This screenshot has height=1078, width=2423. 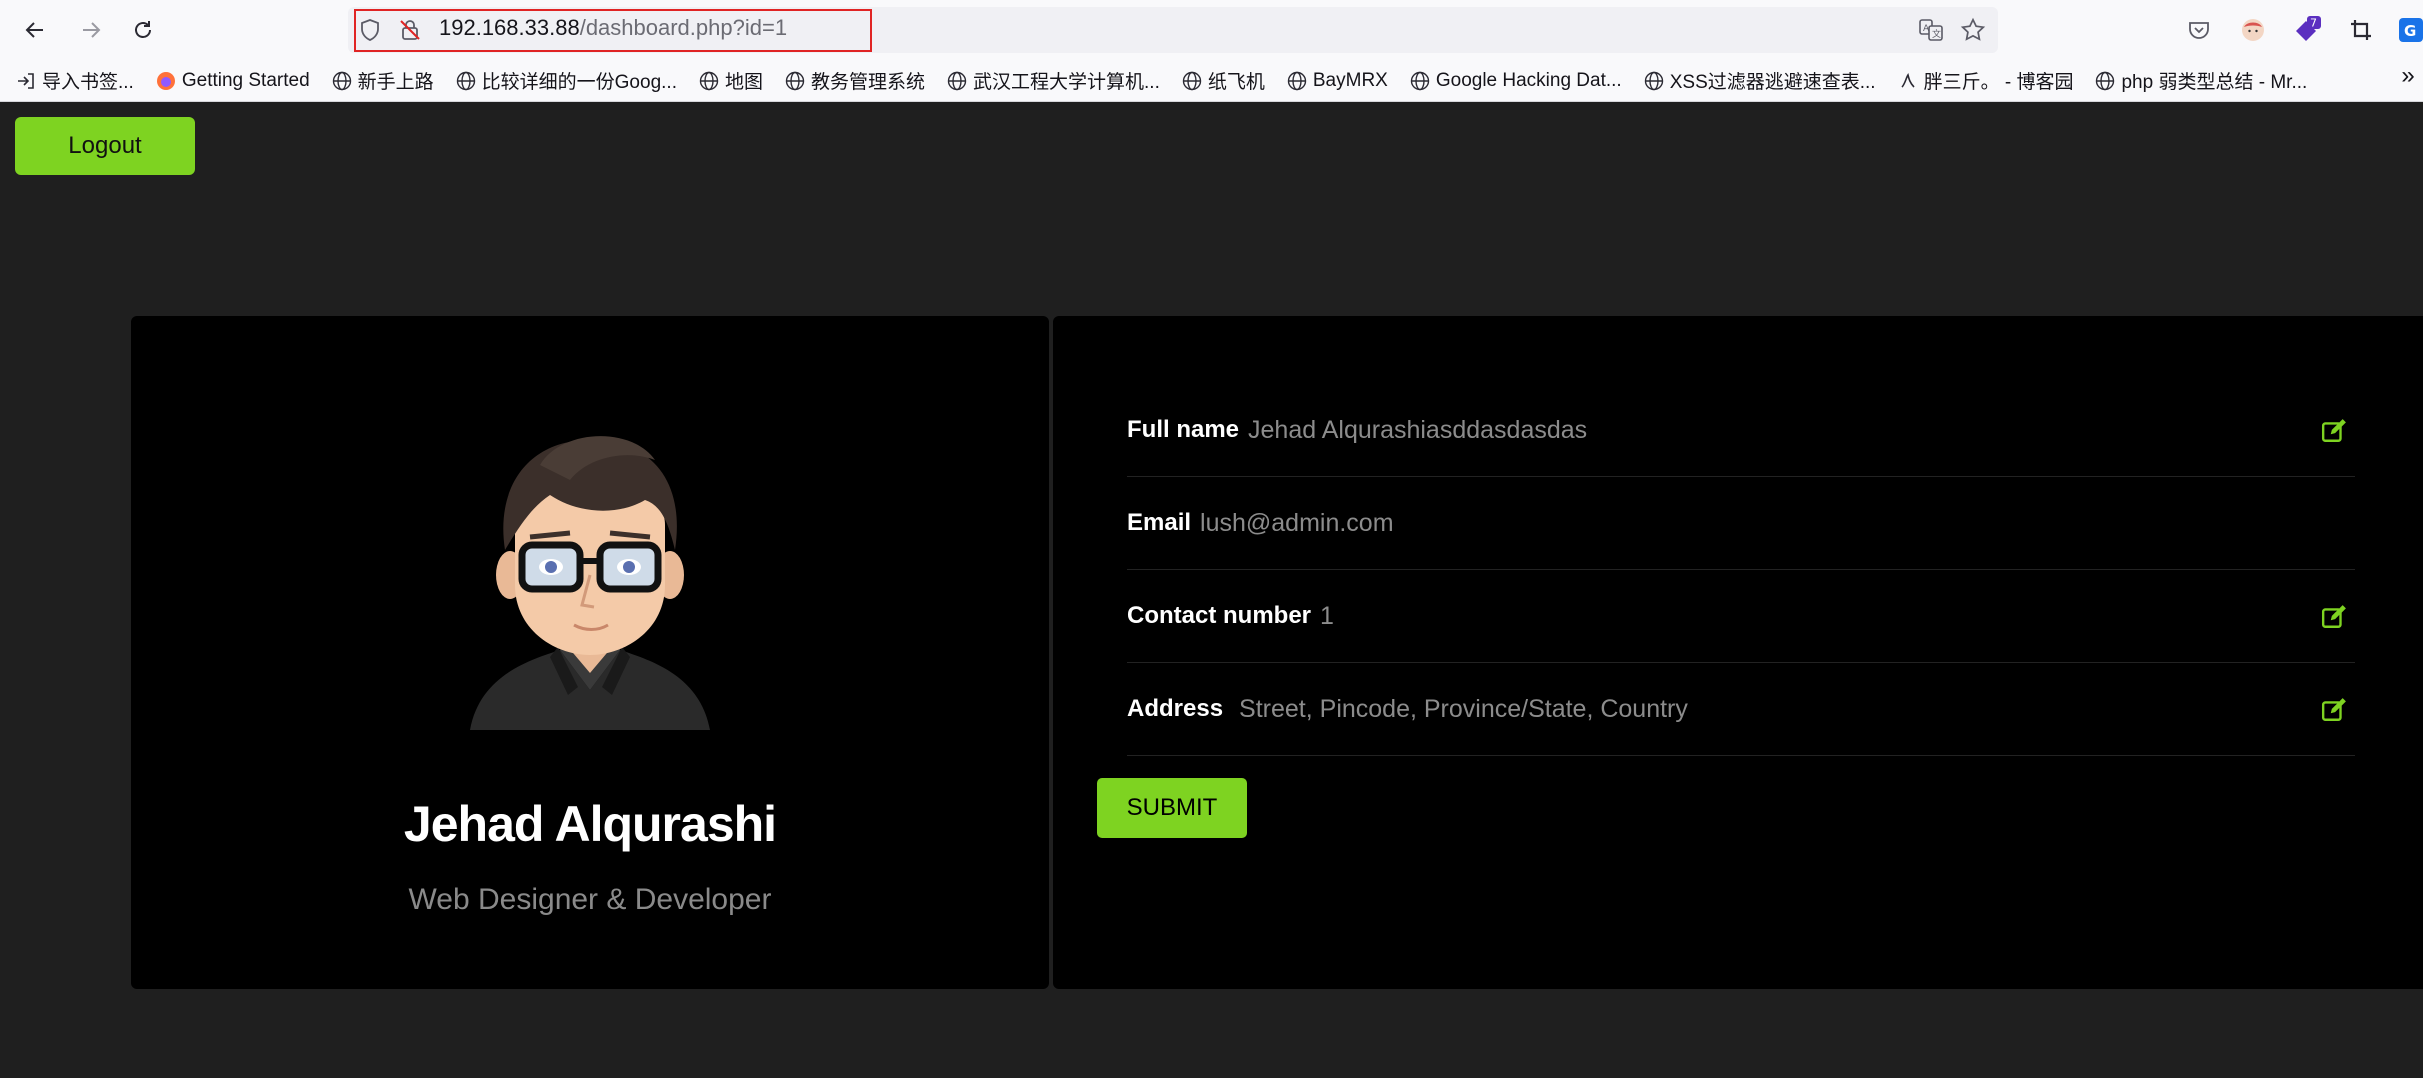 I want to click on profile-avatar-icon, so click(x=2253, y=30).